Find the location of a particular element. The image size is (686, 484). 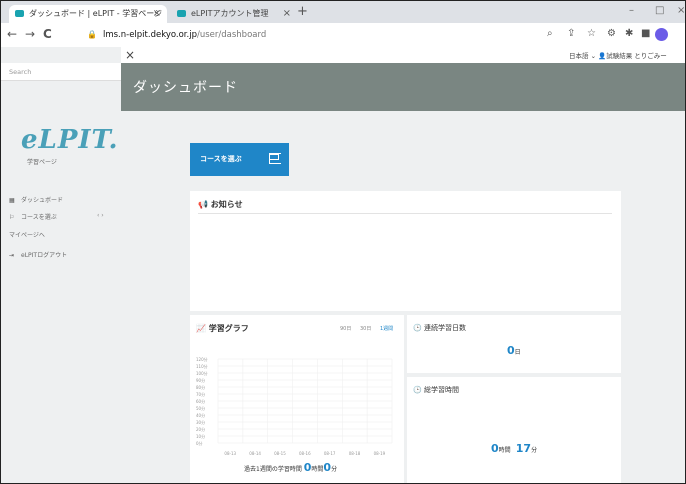

x-tick-label: 08-17 is located at coordinates (329, 453).